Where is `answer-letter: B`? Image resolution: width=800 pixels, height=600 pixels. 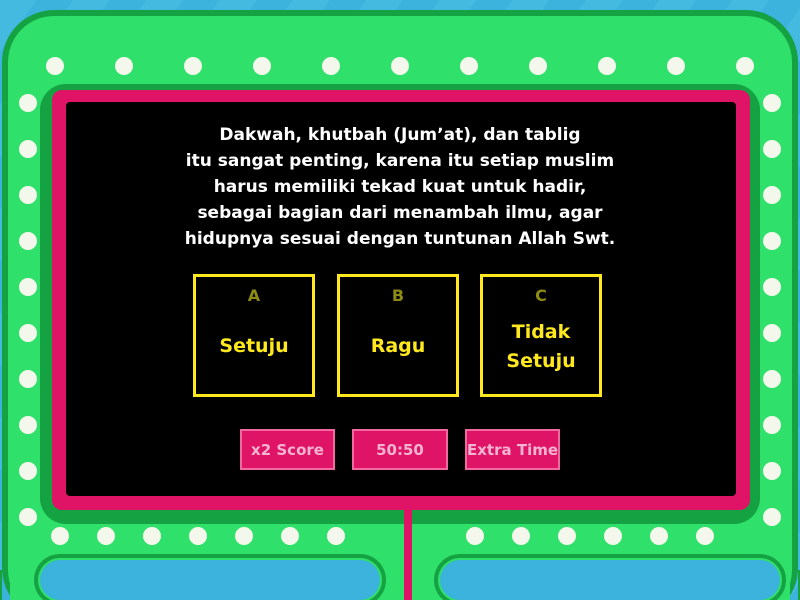 answer-letter: B is located at coordinates (398, 295).